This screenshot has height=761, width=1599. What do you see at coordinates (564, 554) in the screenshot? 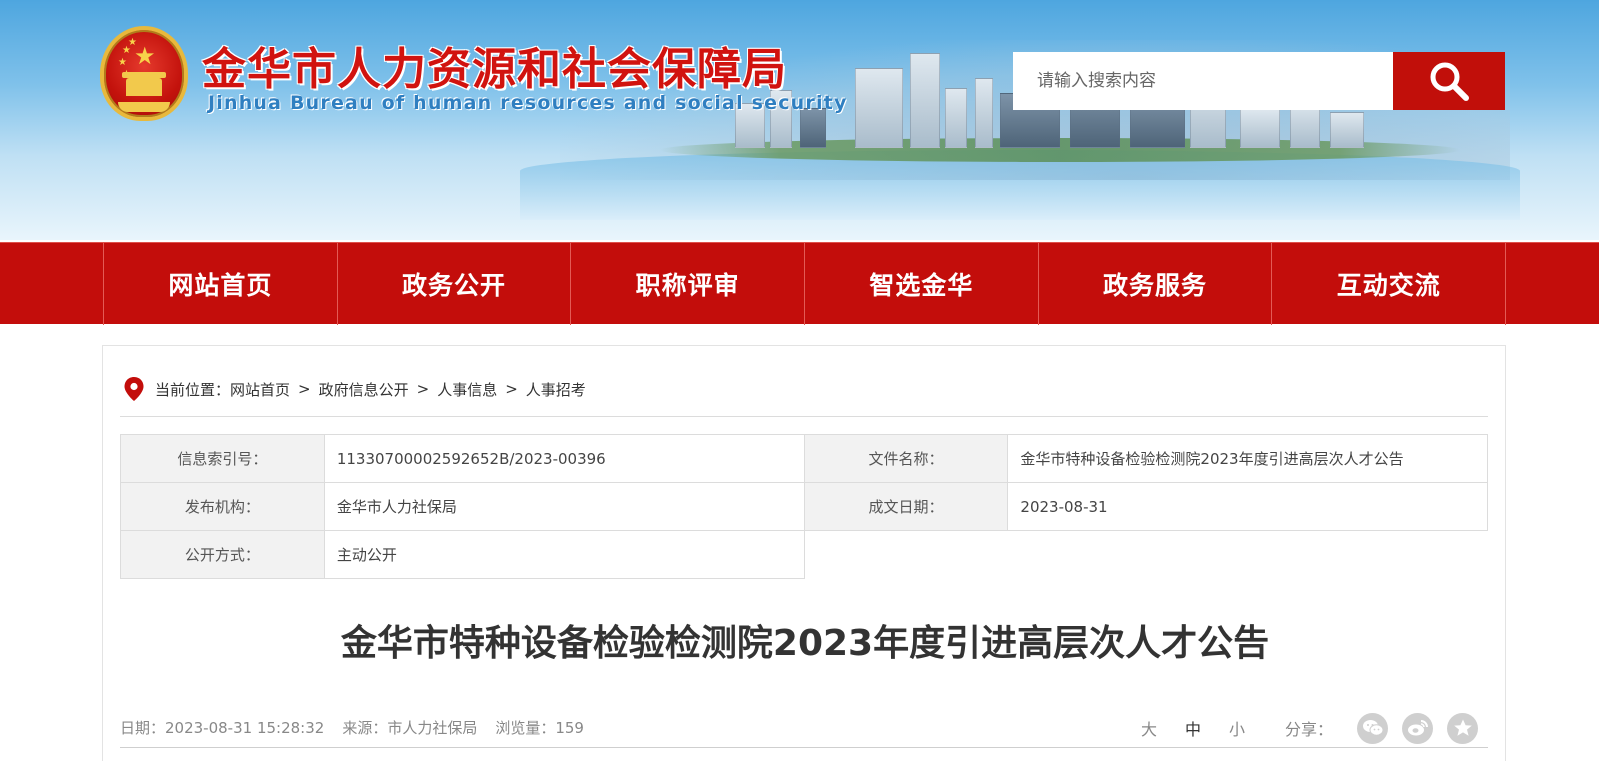
I see `disclosure-value: 主动公开` at bounding box center [564, 554].